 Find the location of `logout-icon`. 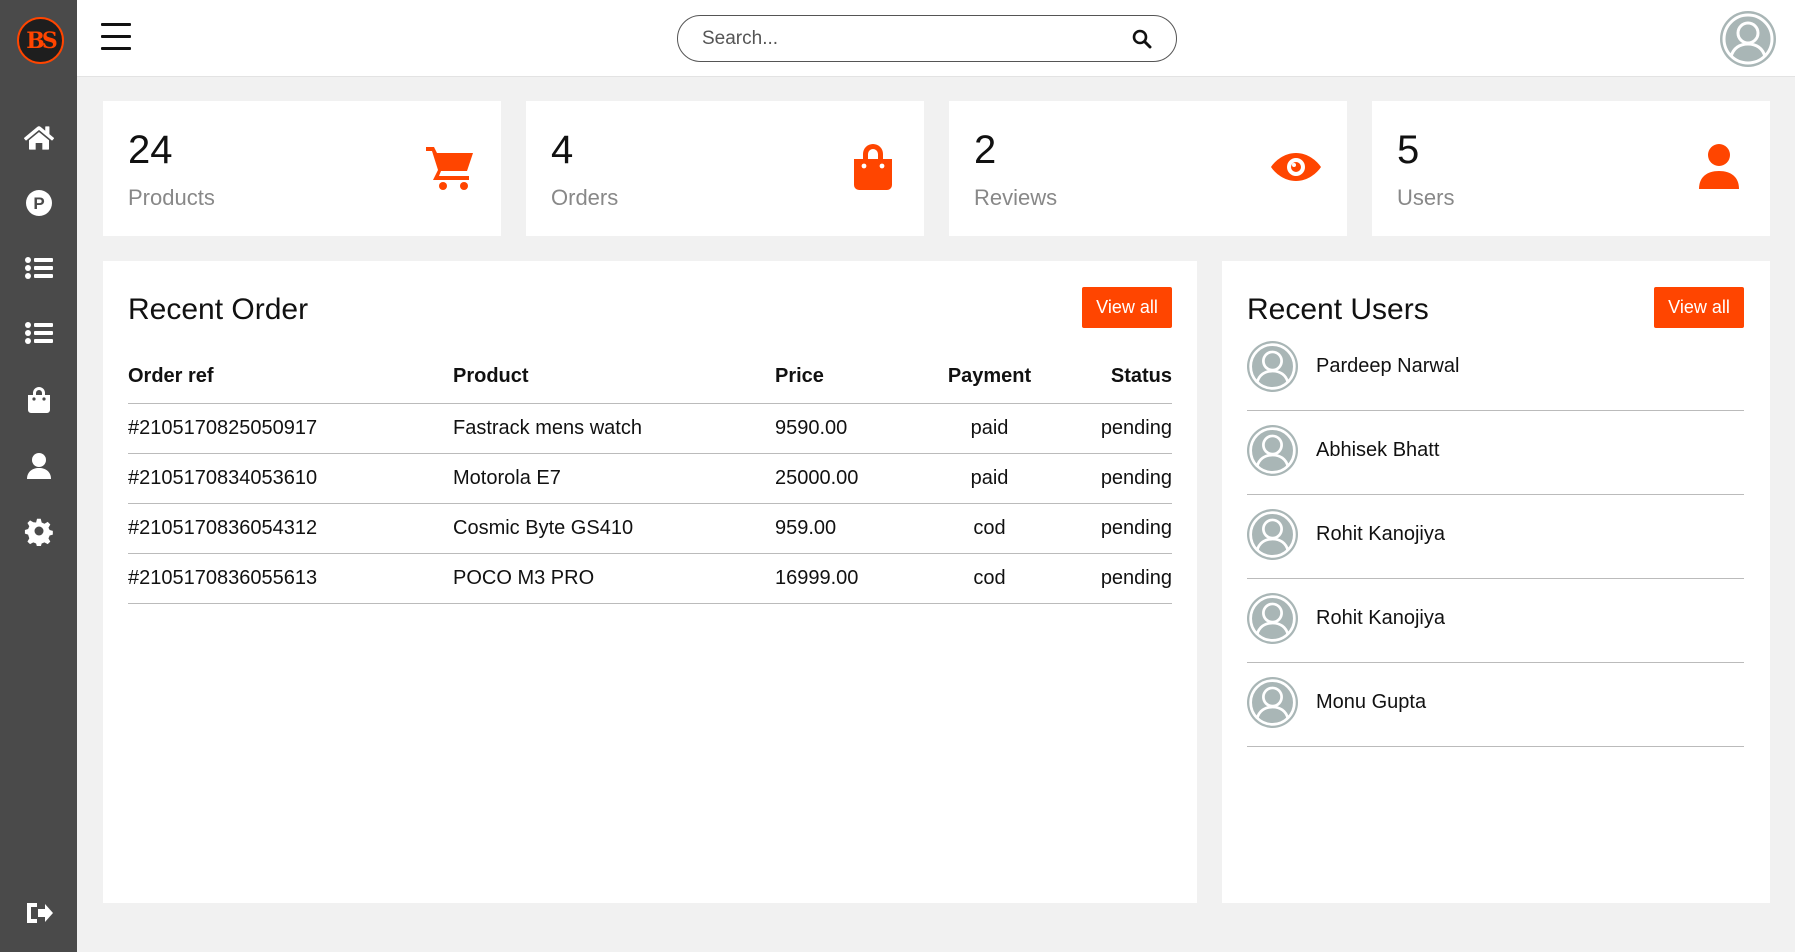

logout-icon is located at coordinates (39, 913).